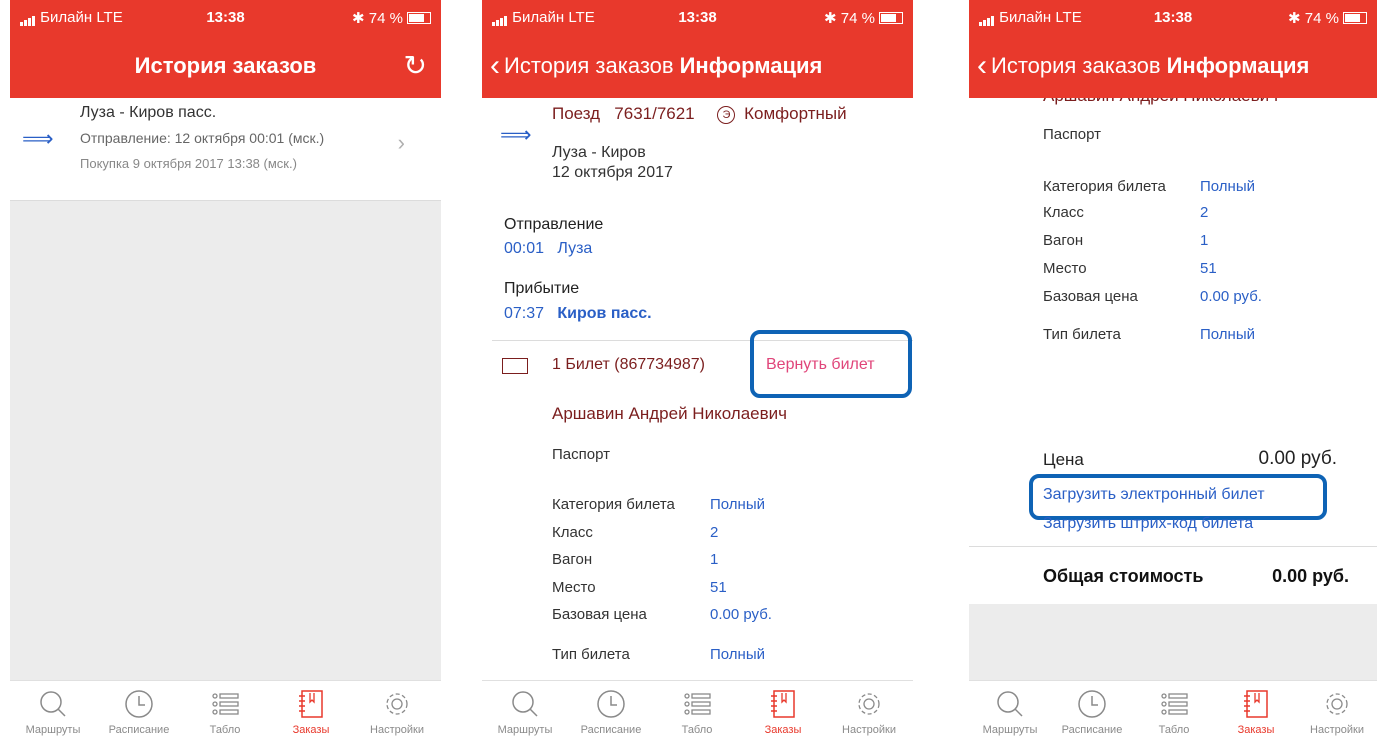 The image size is (1377, 742). Describe the element at coordinates (1231, 296) in the screenshot. I see `field-value: 0.00 руб.` at that location.